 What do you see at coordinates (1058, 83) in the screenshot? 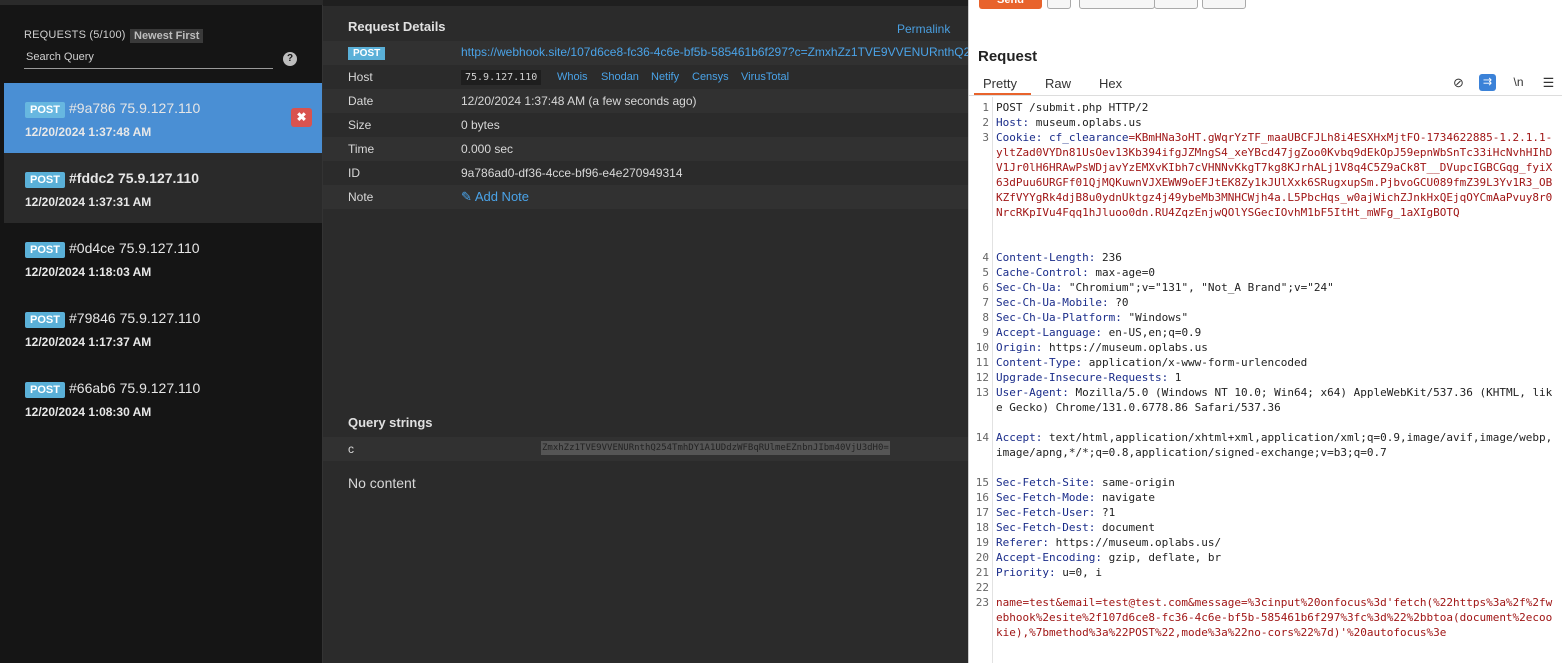
I see `tab-raw: Raw` at bounding box center [1058, 83].